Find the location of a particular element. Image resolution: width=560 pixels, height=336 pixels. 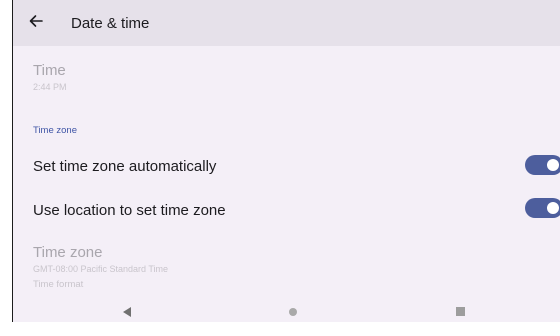

app-bar: Date & time is located at coordinates (286, 23).